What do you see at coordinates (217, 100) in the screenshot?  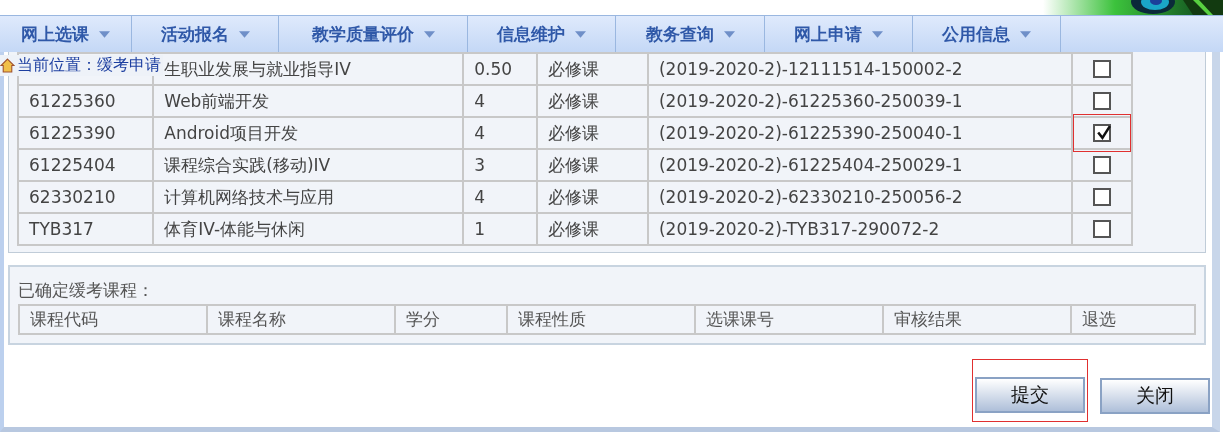 I see `course-name: Web前端开发` at bounding box center [217, 100].